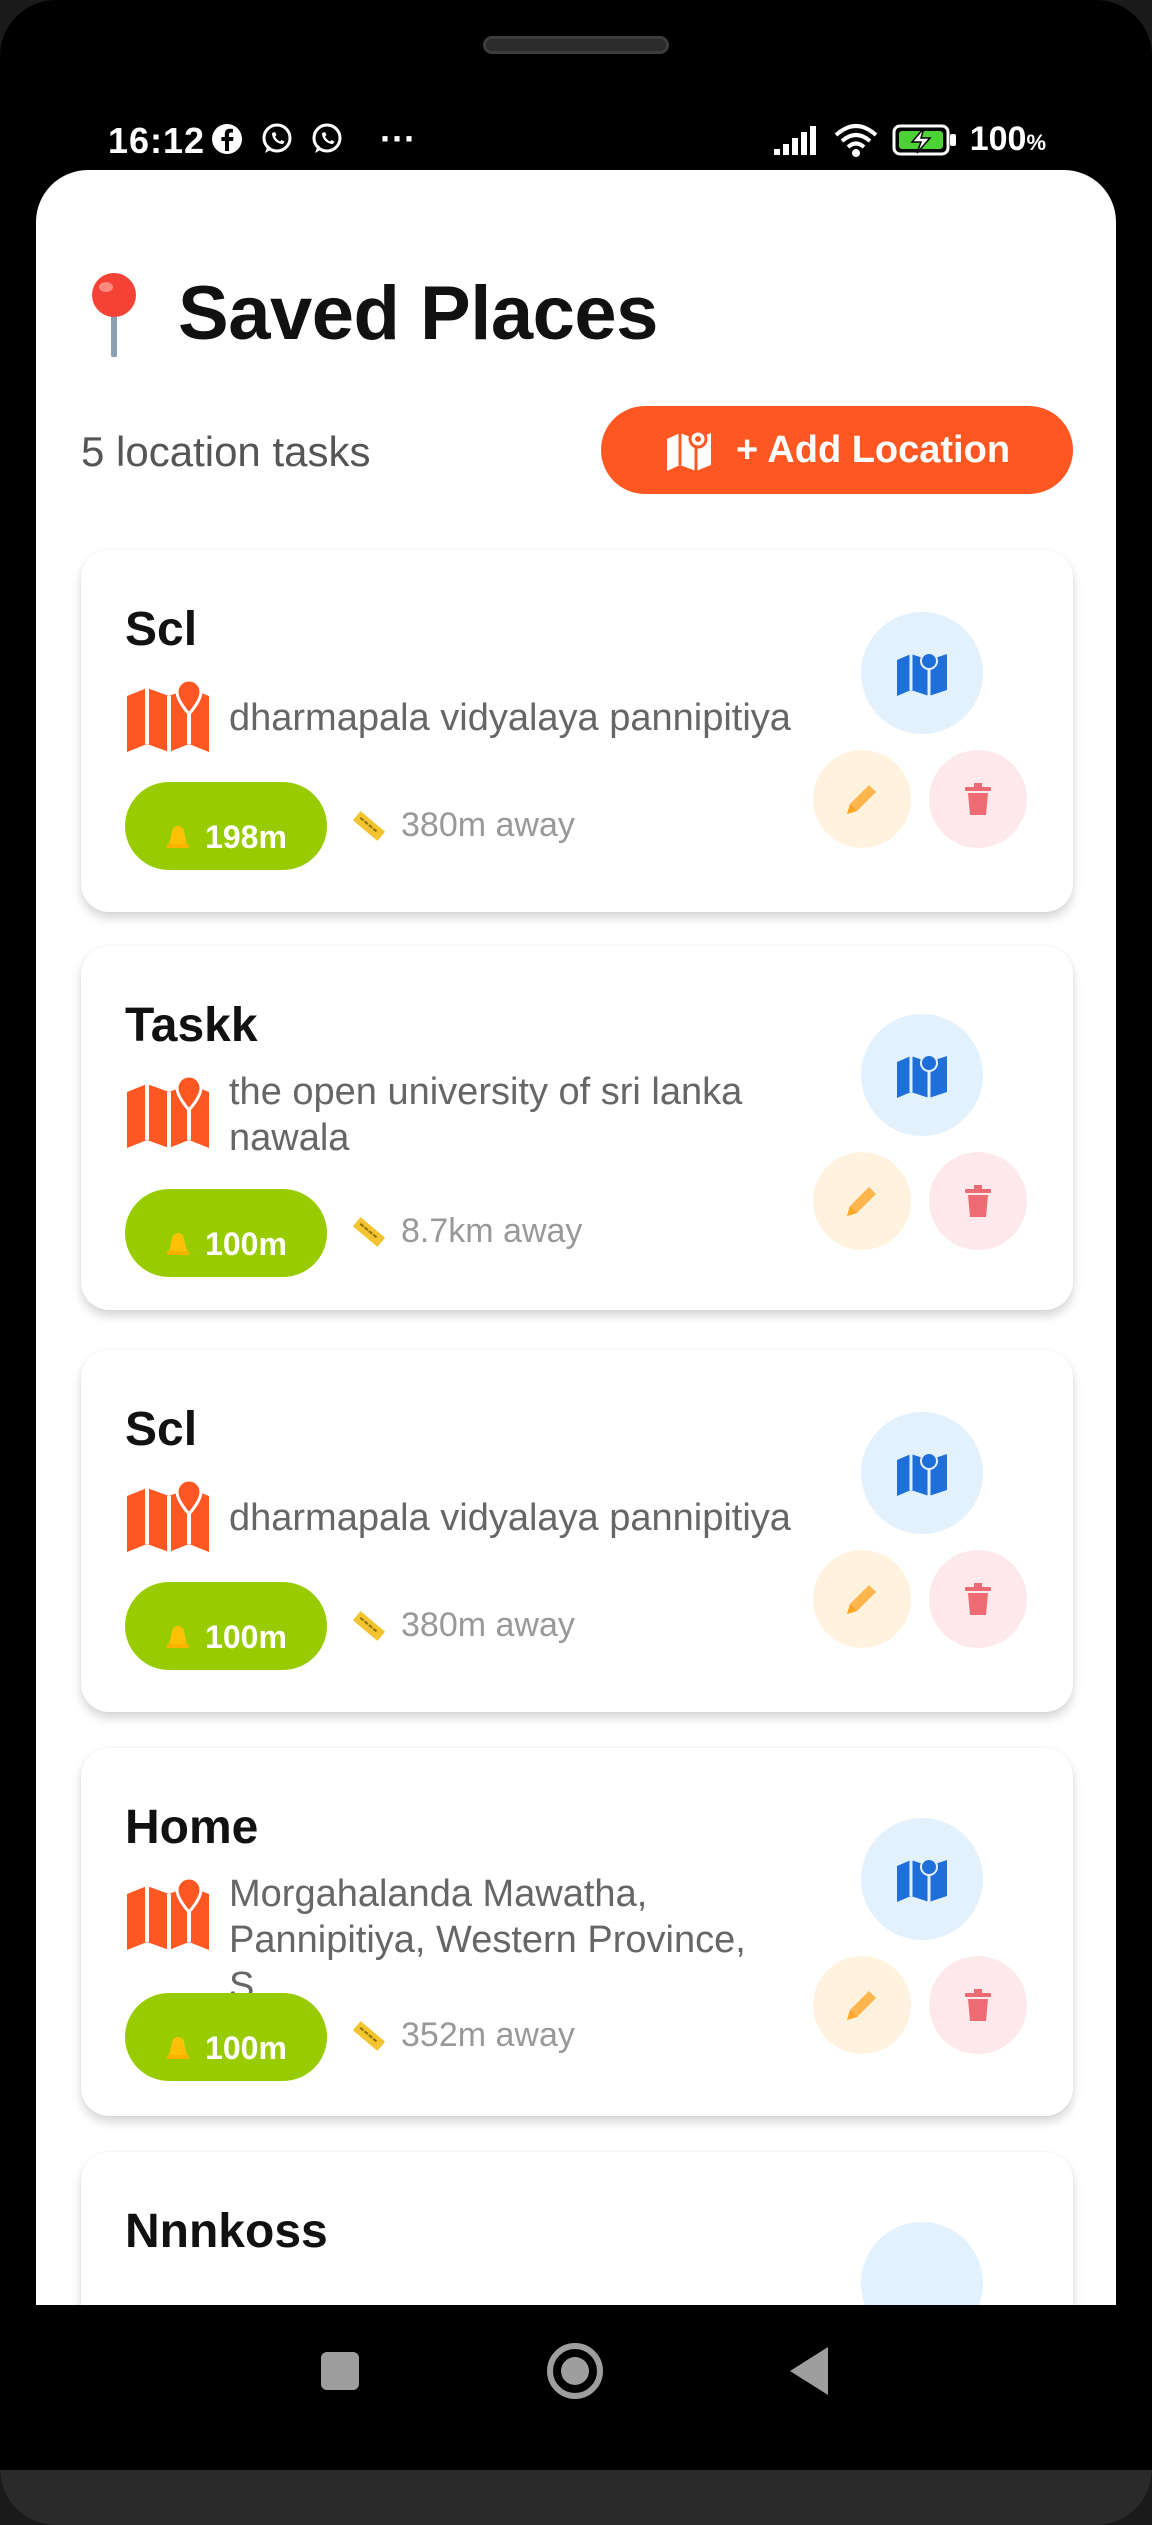 The height and width of the screenshot is (2525, 1152). Describe the element at coordinates (398, 138) in the screenshot. I see `more-notifications: ···` at that location.